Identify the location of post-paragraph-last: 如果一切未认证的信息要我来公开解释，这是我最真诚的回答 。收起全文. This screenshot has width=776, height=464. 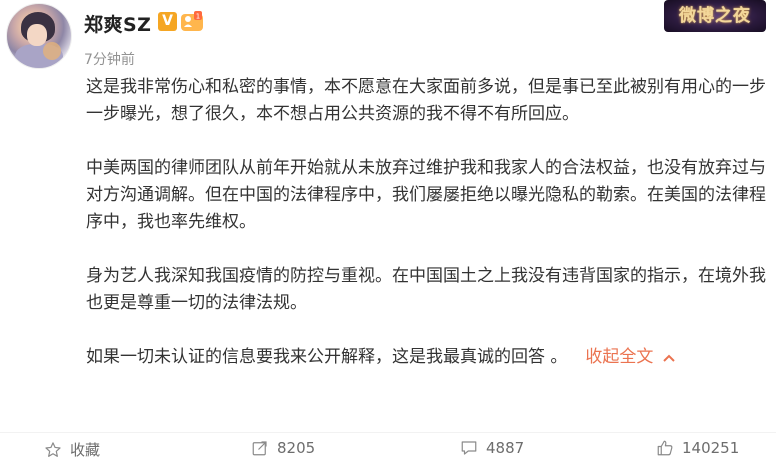
(426, 358).